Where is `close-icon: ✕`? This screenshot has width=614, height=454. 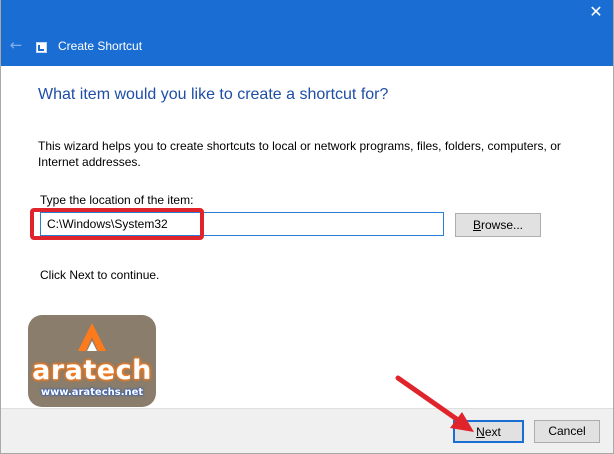
close-icon: ✕ is located at coordinates (596, 13).